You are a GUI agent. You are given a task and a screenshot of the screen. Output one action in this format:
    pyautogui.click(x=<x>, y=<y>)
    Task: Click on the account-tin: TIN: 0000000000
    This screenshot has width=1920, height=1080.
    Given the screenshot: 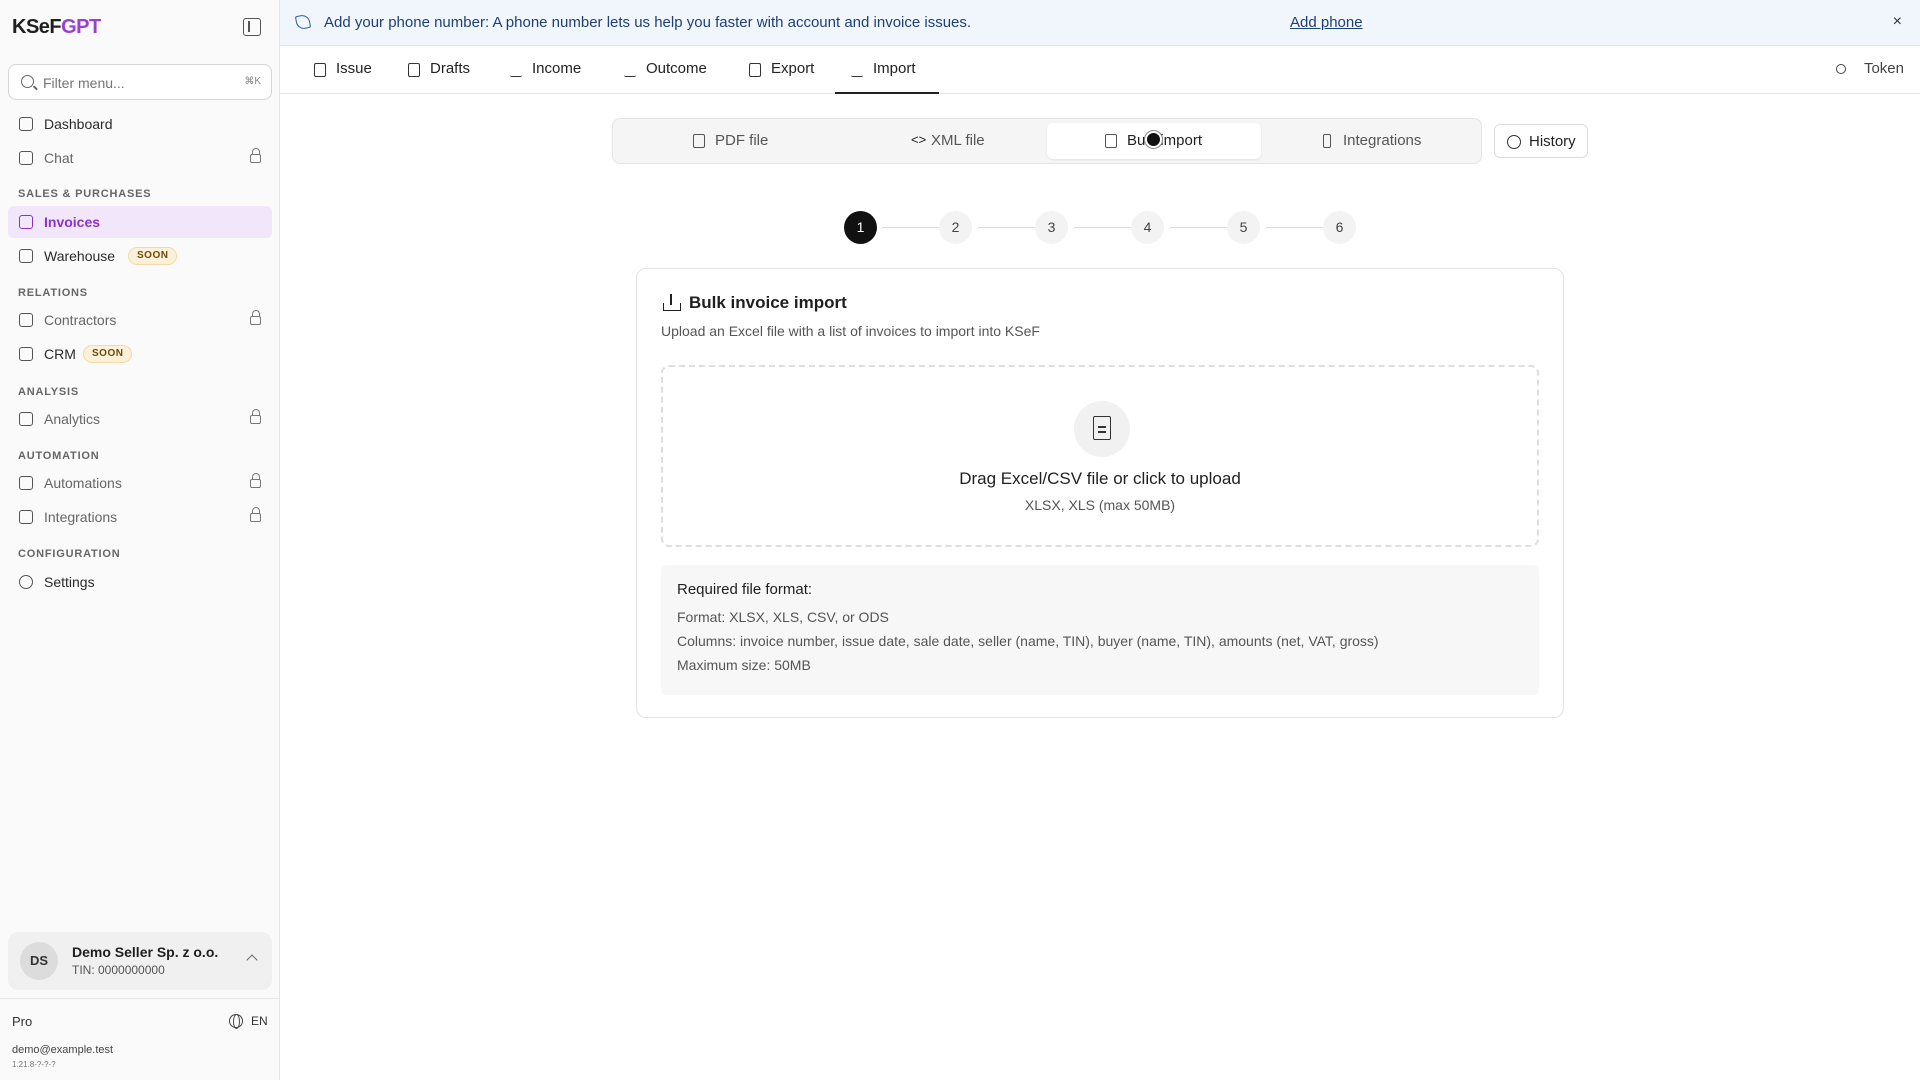 What is the action you would take?
    pyautogui.click(x=118, y=970)
    